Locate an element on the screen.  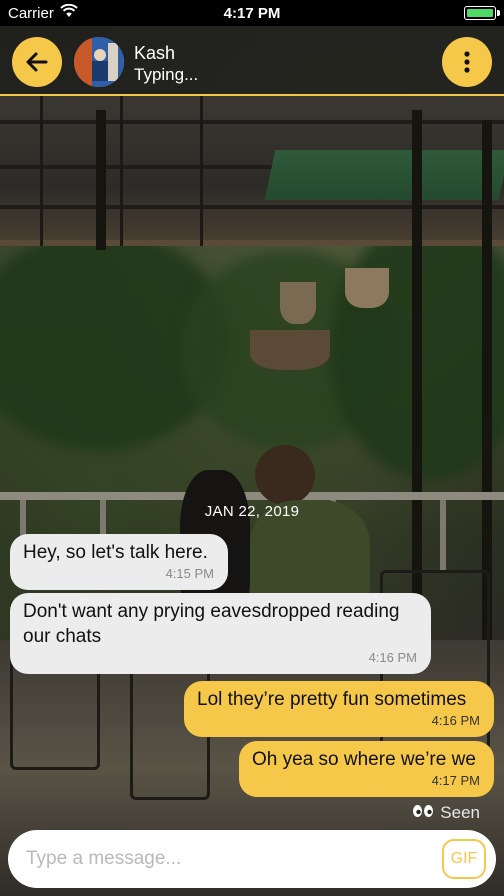
message-bubble-incoming: Hey, so let's talk here. 4:15 PM is located at coordinates (119, 562).